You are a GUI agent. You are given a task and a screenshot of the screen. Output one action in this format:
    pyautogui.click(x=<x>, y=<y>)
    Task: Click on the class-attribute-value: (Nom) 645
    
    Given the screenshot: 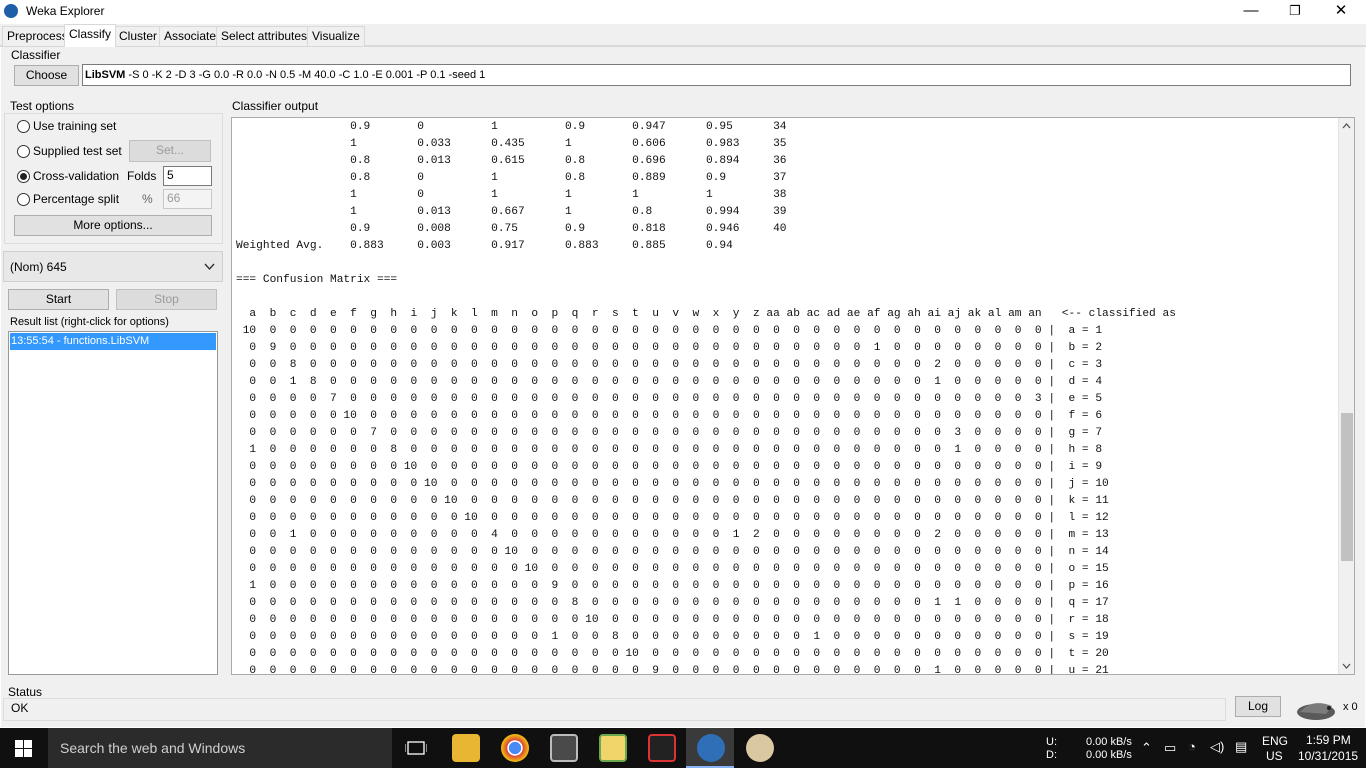 What is the action you would take?
    pyautogui.click(x=38, y=267)
    